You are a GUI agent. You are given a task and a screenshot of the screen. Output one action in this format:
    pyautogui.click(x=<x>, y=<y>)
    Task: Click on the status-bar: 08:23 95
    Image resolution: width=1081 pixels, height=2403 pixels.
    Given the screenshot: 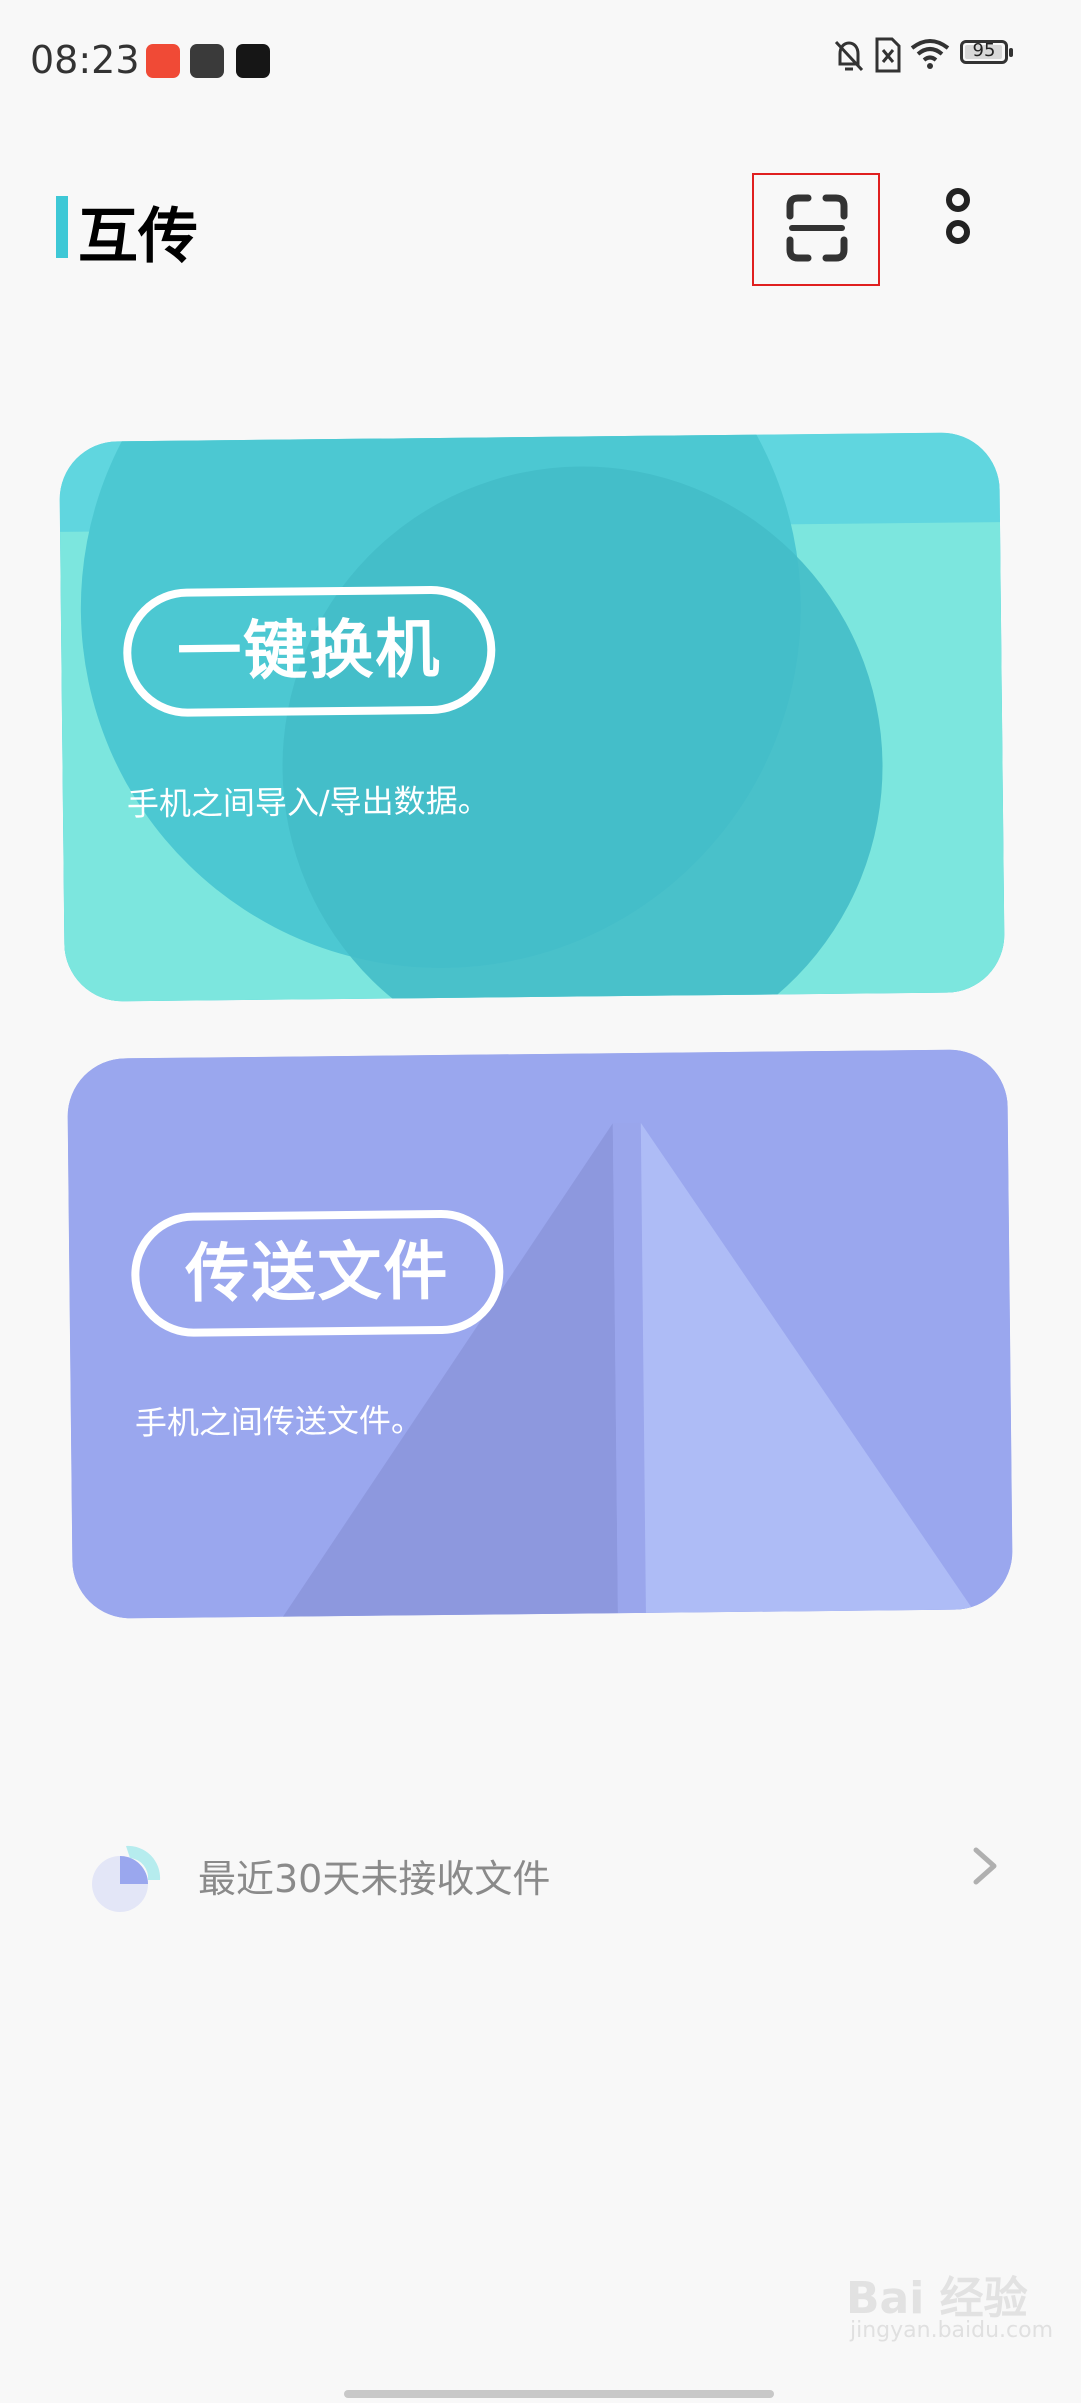 What is the action you would take?
    pyautogui.click(x=540, y=60)
    